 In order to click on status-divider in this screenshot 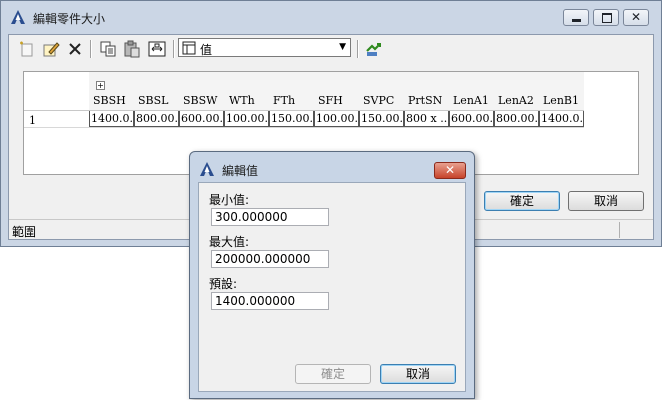, I will do `click(619, 230)`.